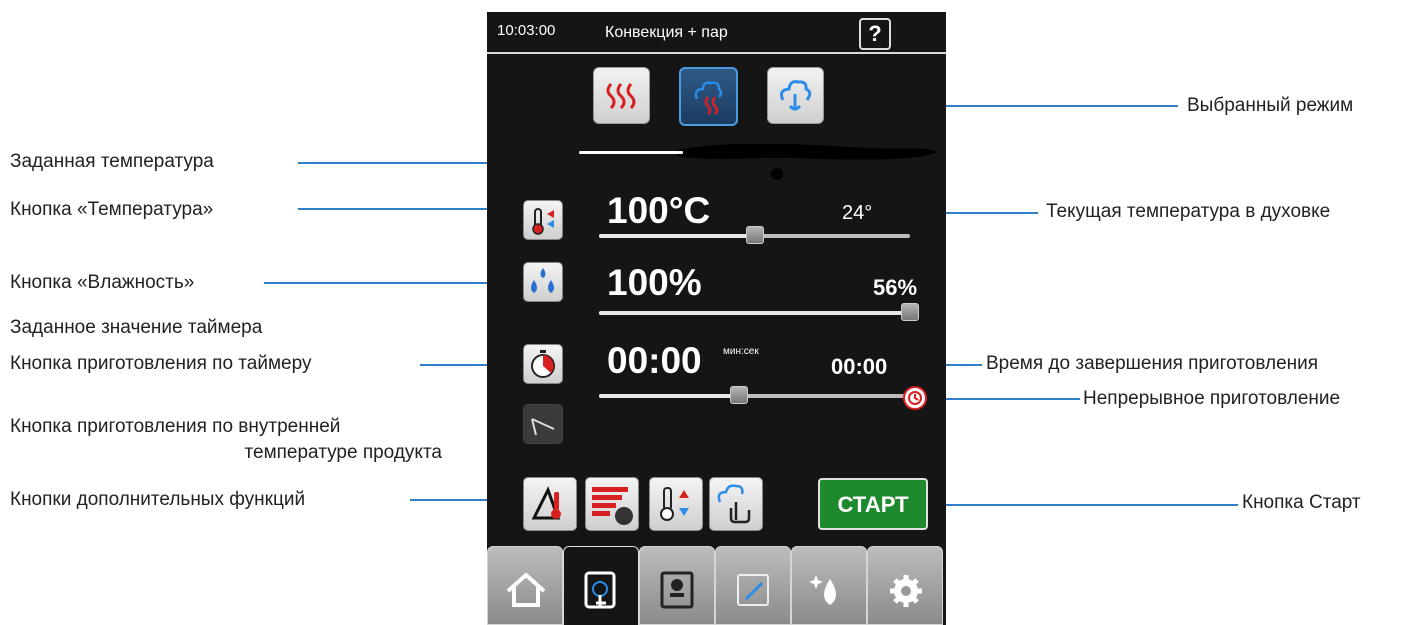  Describe the element at coordinates (526, 589) in the screenshot. I see `home-icon` at that location.